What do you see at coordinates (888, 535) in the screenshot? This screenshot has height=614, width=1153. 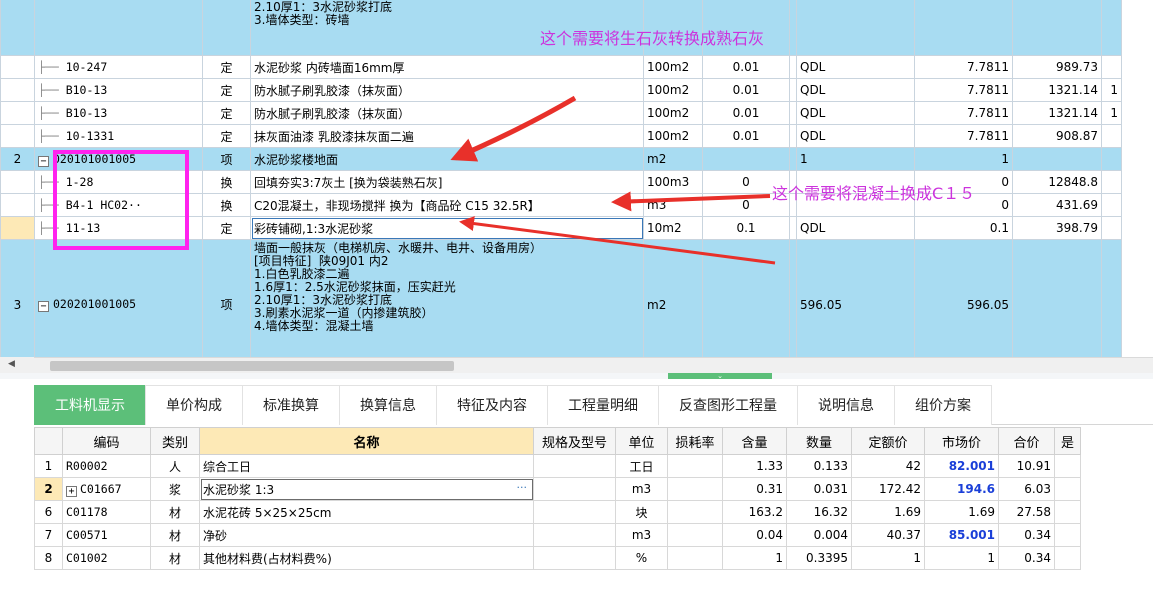 I see `material-quota: 40.37` at bounding box center [888, 535].